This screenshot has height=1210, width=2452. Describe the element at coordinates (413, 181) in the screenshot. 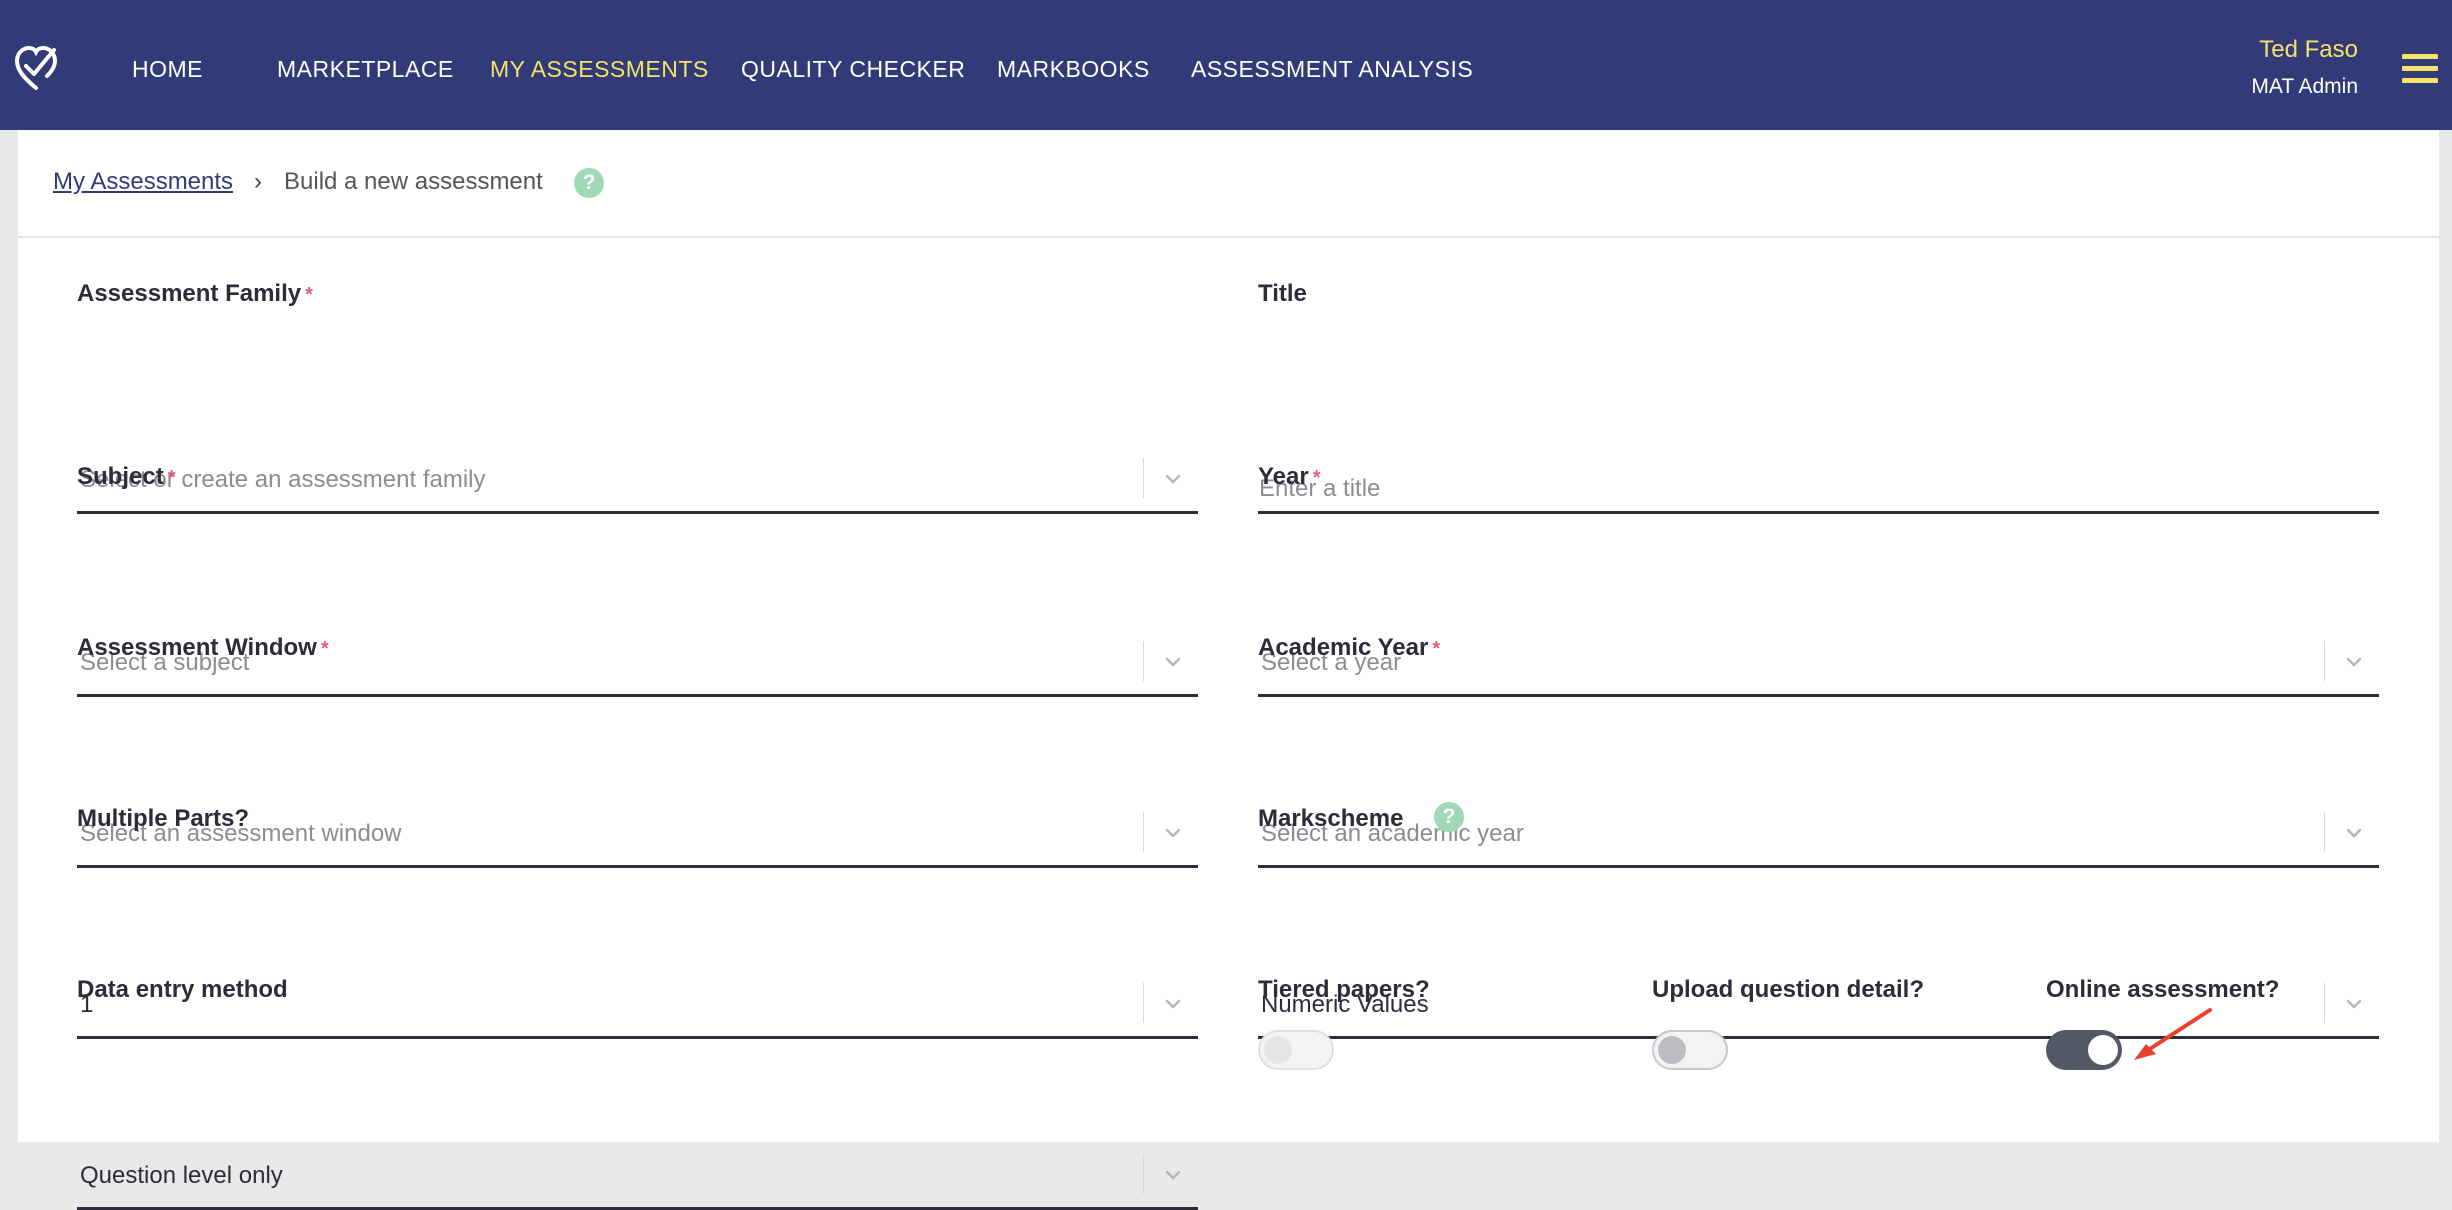

I see `page-title: Build a new assessment` at that location.